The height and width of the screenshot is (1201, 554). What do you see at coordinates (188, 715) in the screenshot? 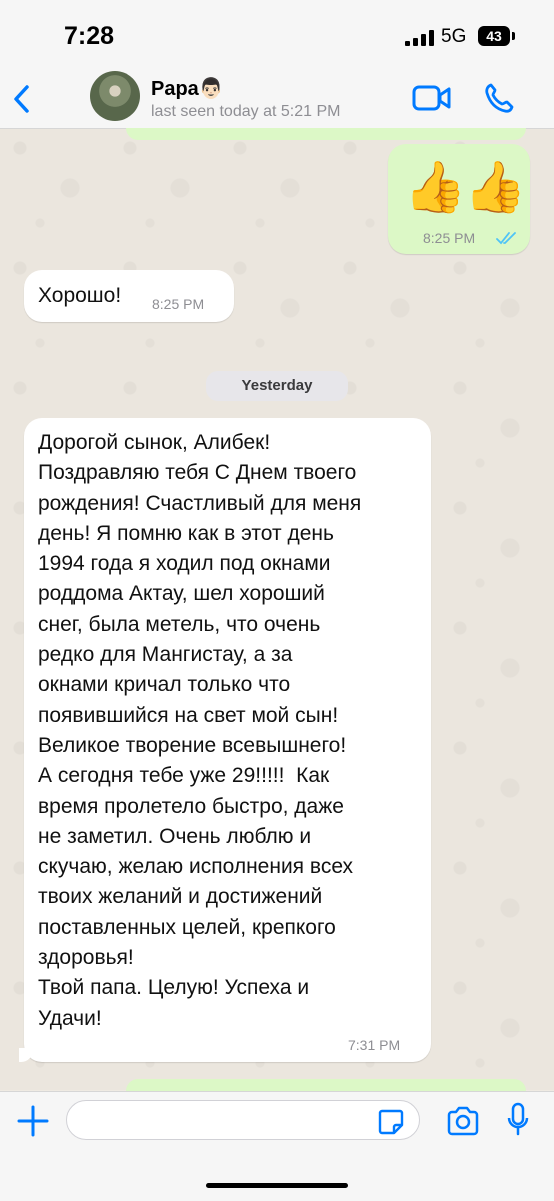
I see `message-line: появившийся на свет мой сын!` at bounding box center [188, 715].